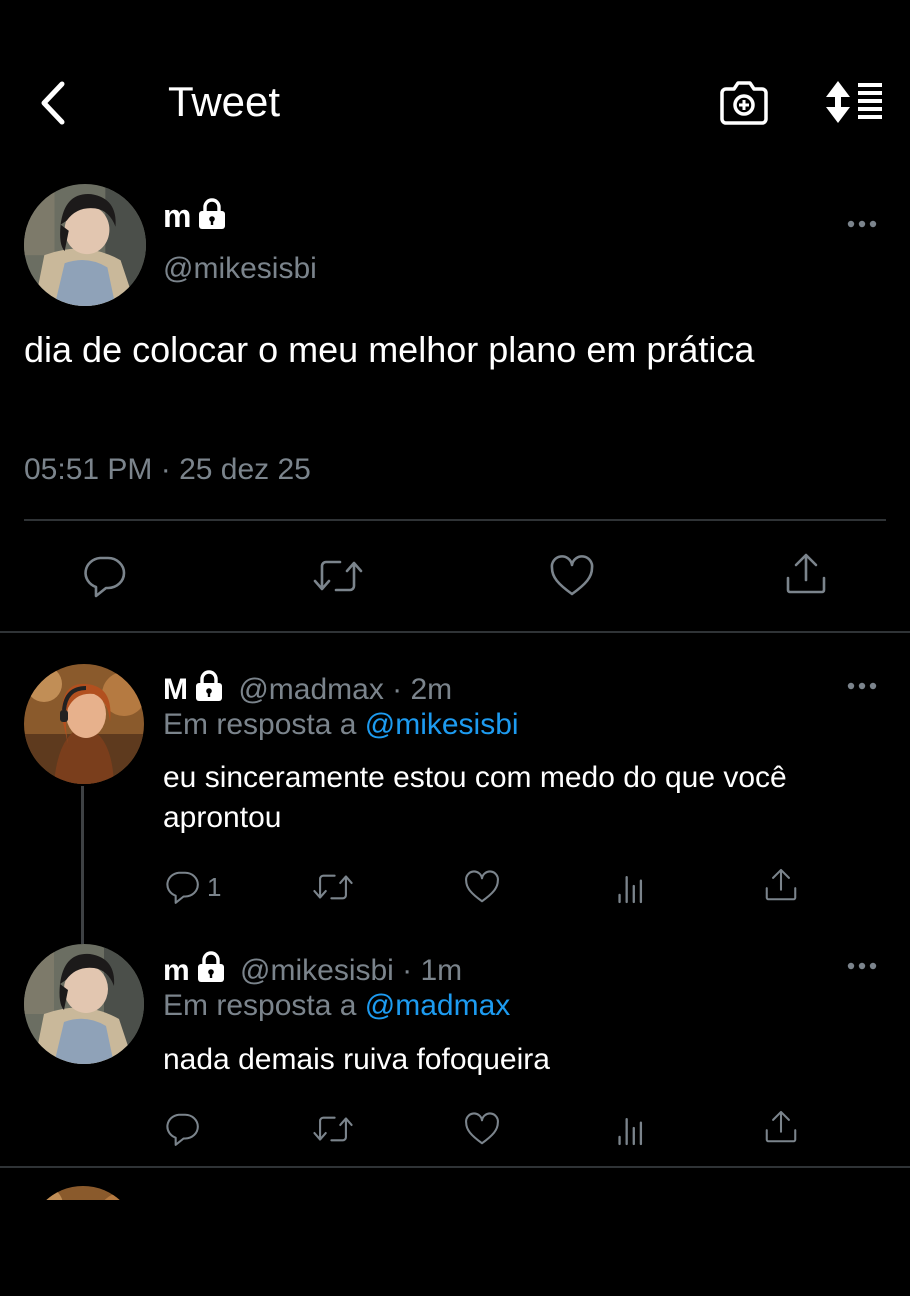 The image size is (910, 1296). I want to click on author-handle: @mikesisbi, so click(240, 269).